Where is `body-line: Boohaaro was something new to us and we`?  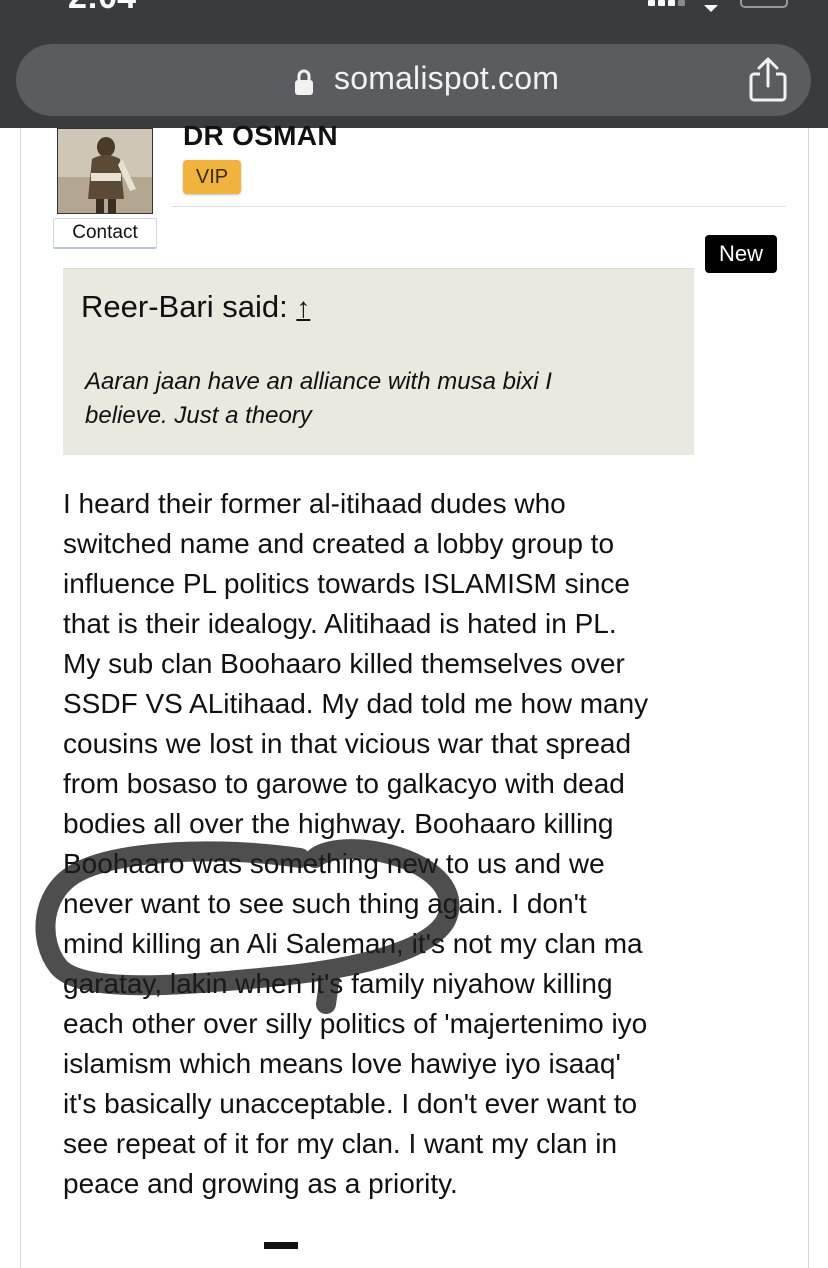
body-line: Boohaaro was something new to us and we is located at coordinates (334, 863).